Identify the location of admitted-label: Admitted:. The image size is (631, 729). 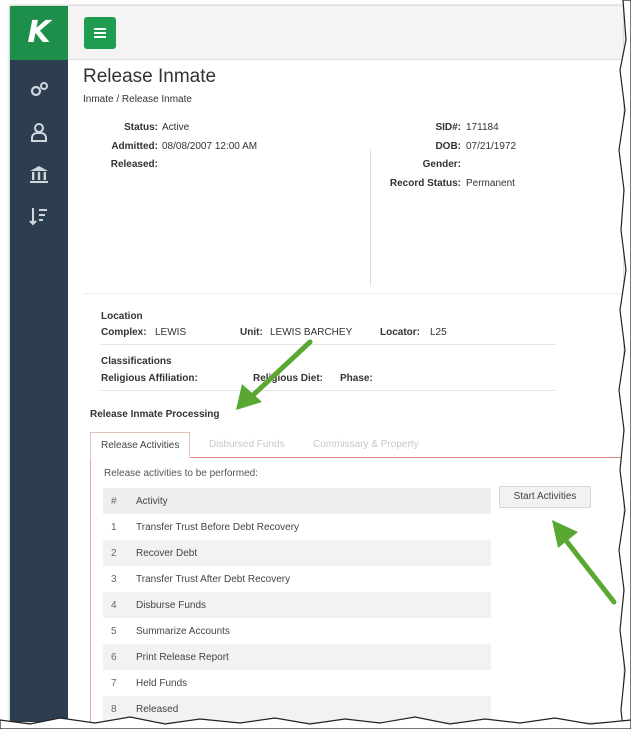
(134, 146).